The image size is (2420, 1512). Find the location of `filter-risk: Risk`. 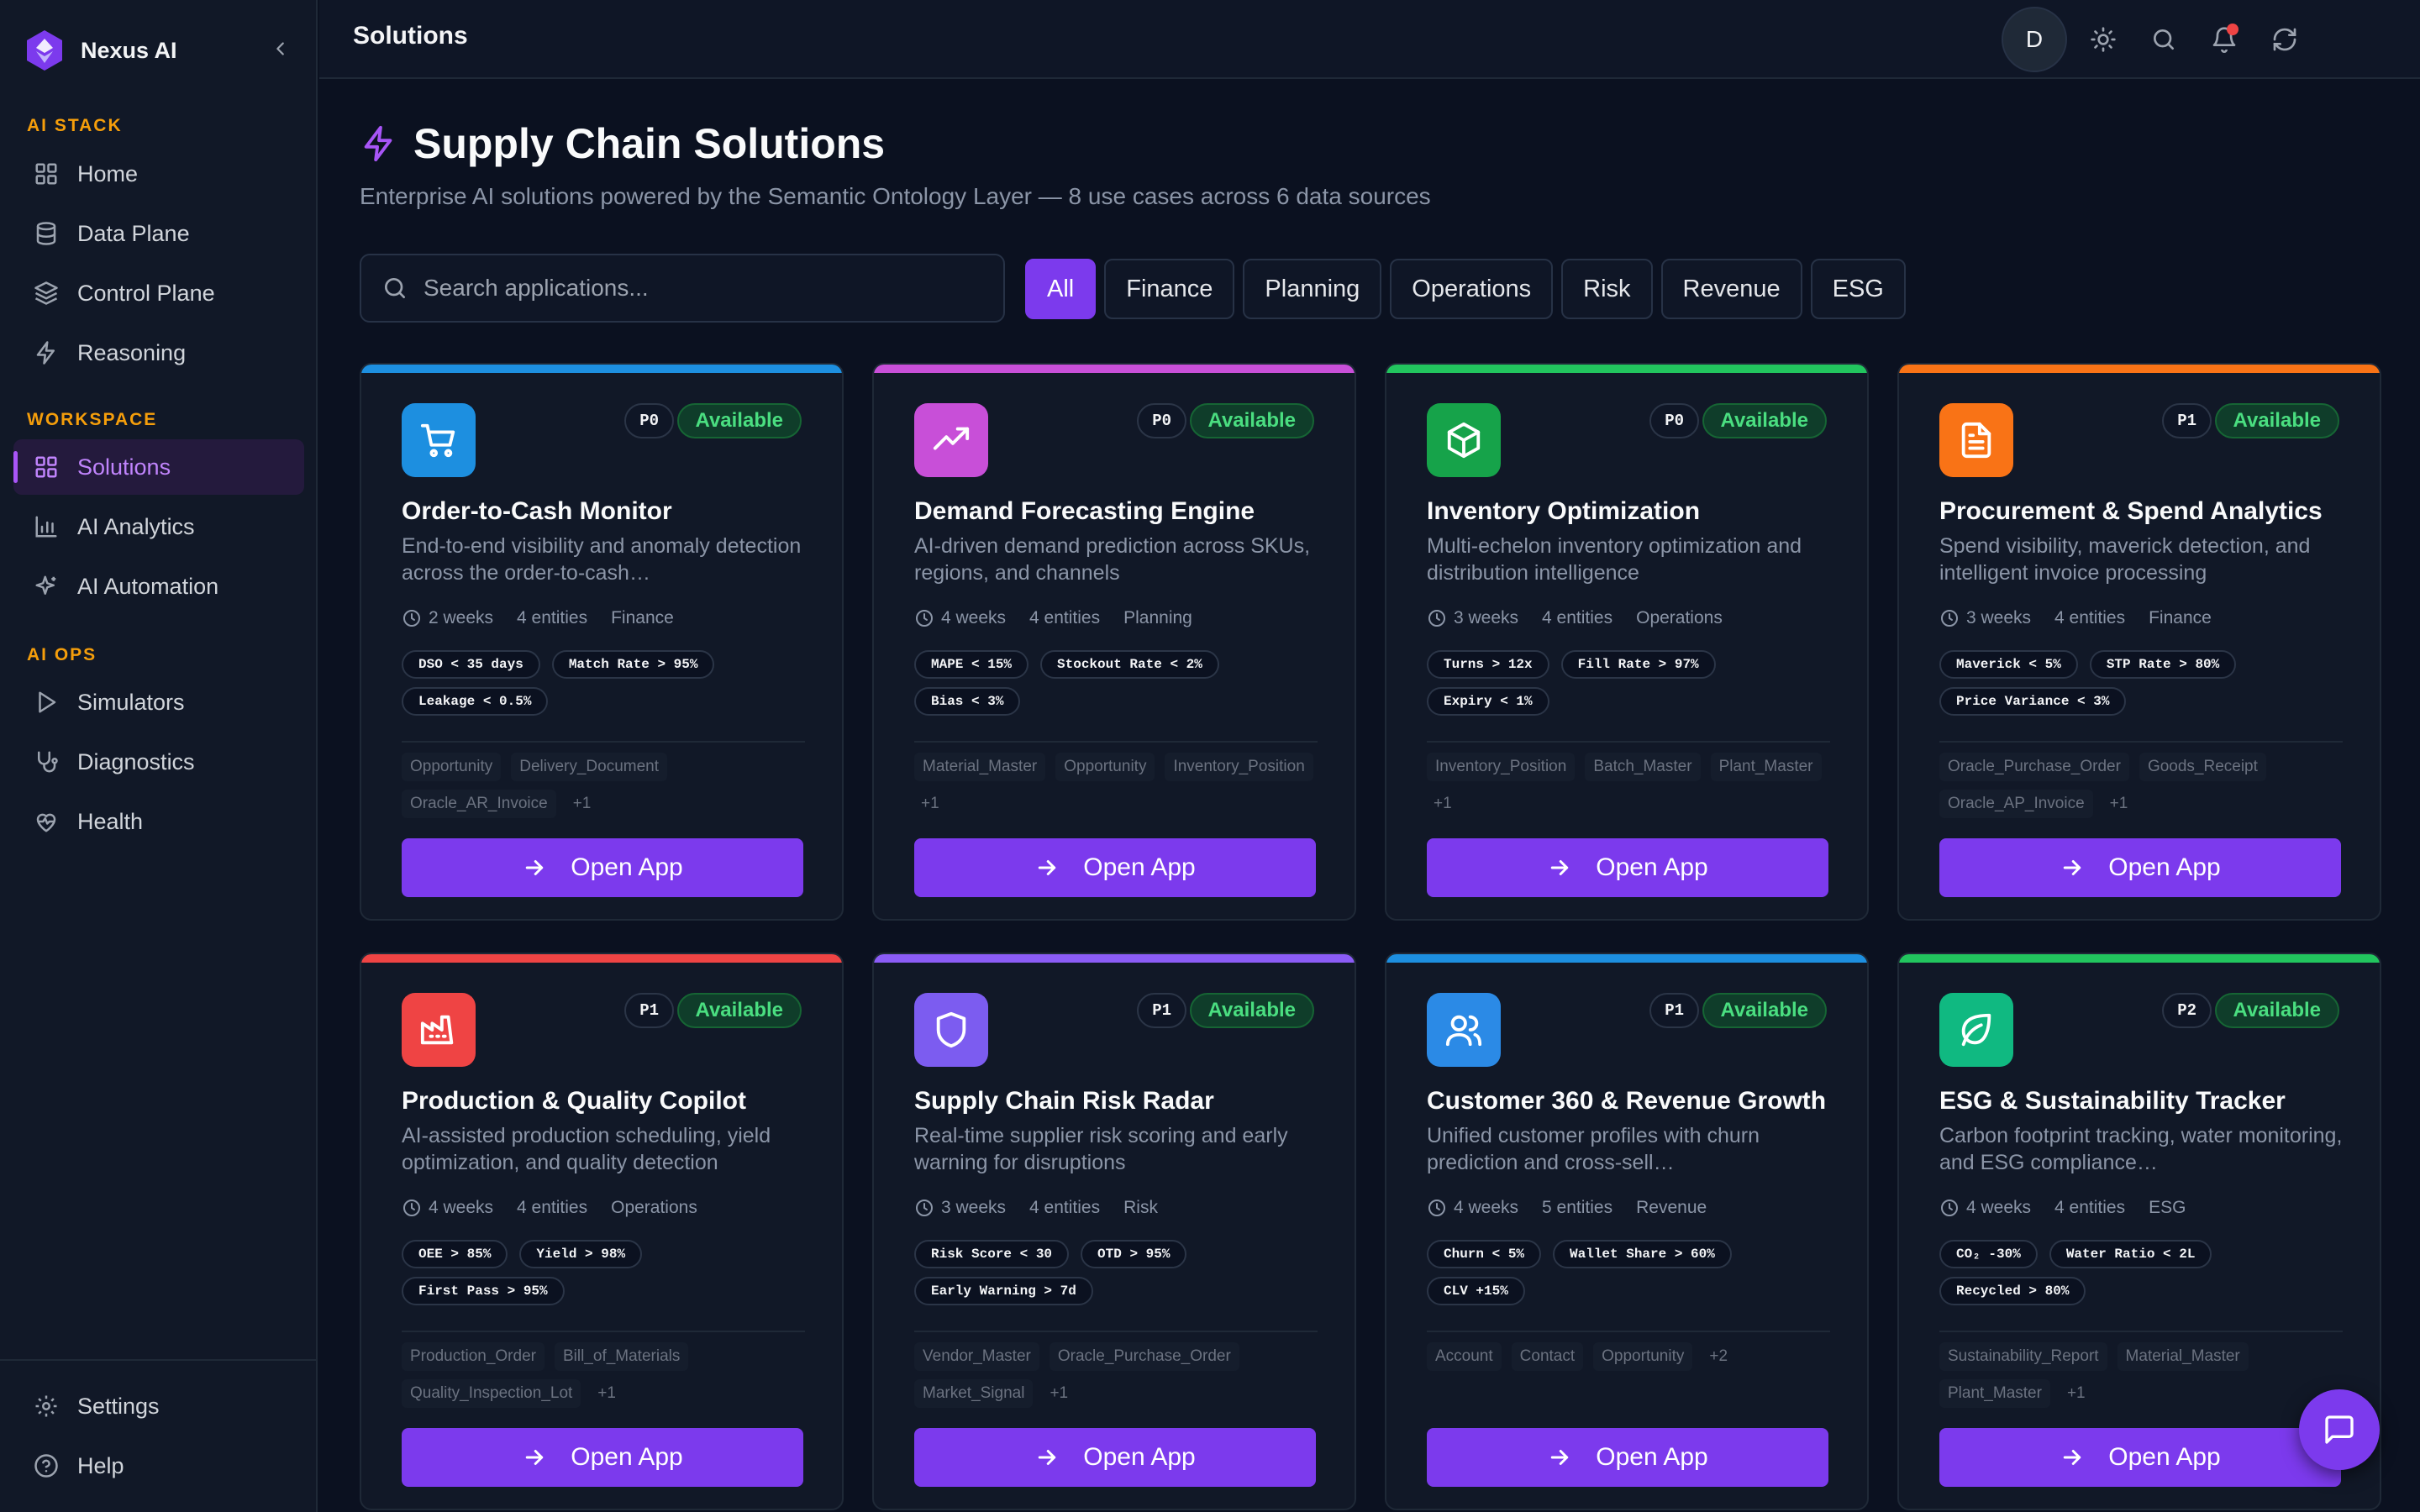

filter-risk: Risk is located at coordinates (1607, 289).